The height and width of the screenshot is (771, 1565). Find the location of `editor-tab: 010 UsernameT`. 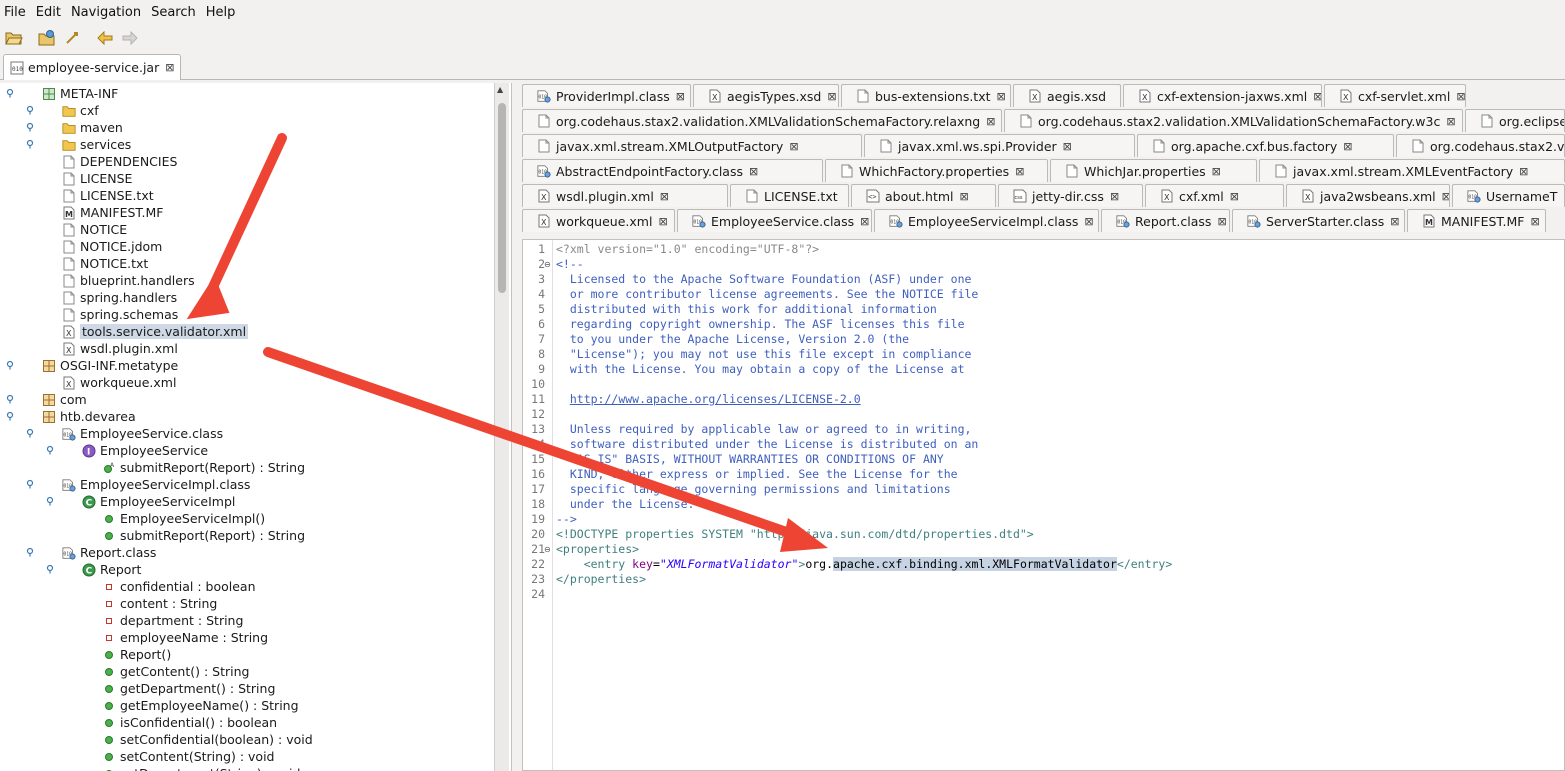

editor-tab: 010 UsernameT is located at coordinates (1508, 195).